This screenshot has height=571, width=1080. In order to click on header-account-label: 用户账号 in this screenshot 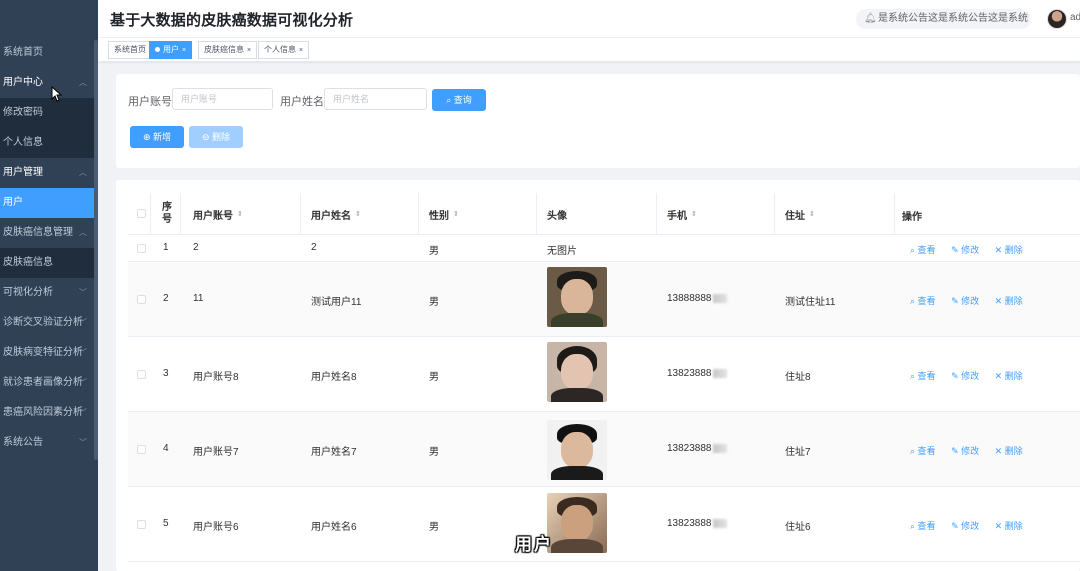, I will do `click(213, 216)`.